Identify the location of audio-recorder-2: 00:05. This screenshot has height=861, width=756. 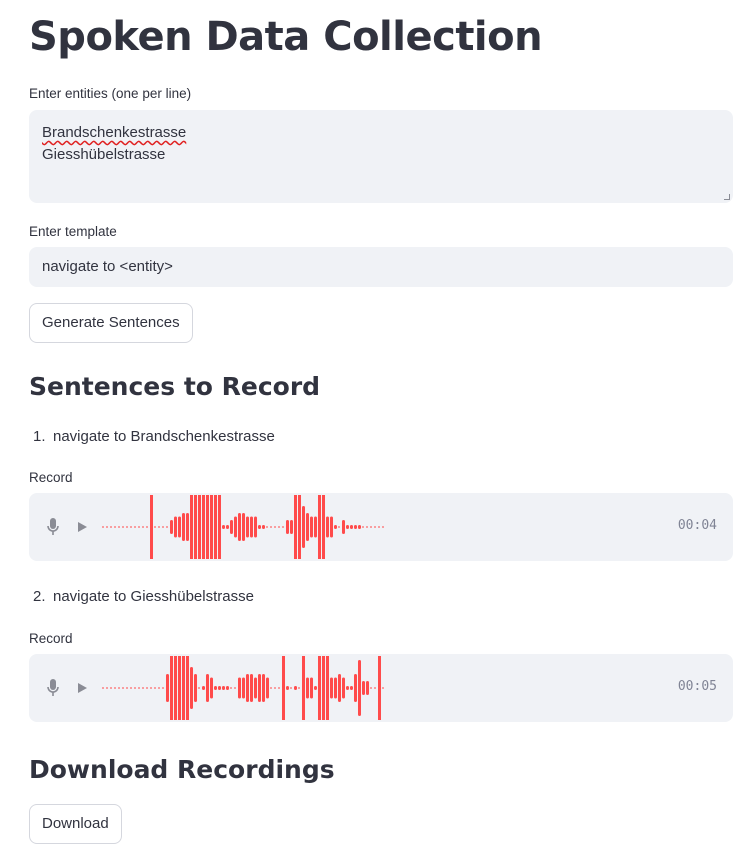
(381, 688).